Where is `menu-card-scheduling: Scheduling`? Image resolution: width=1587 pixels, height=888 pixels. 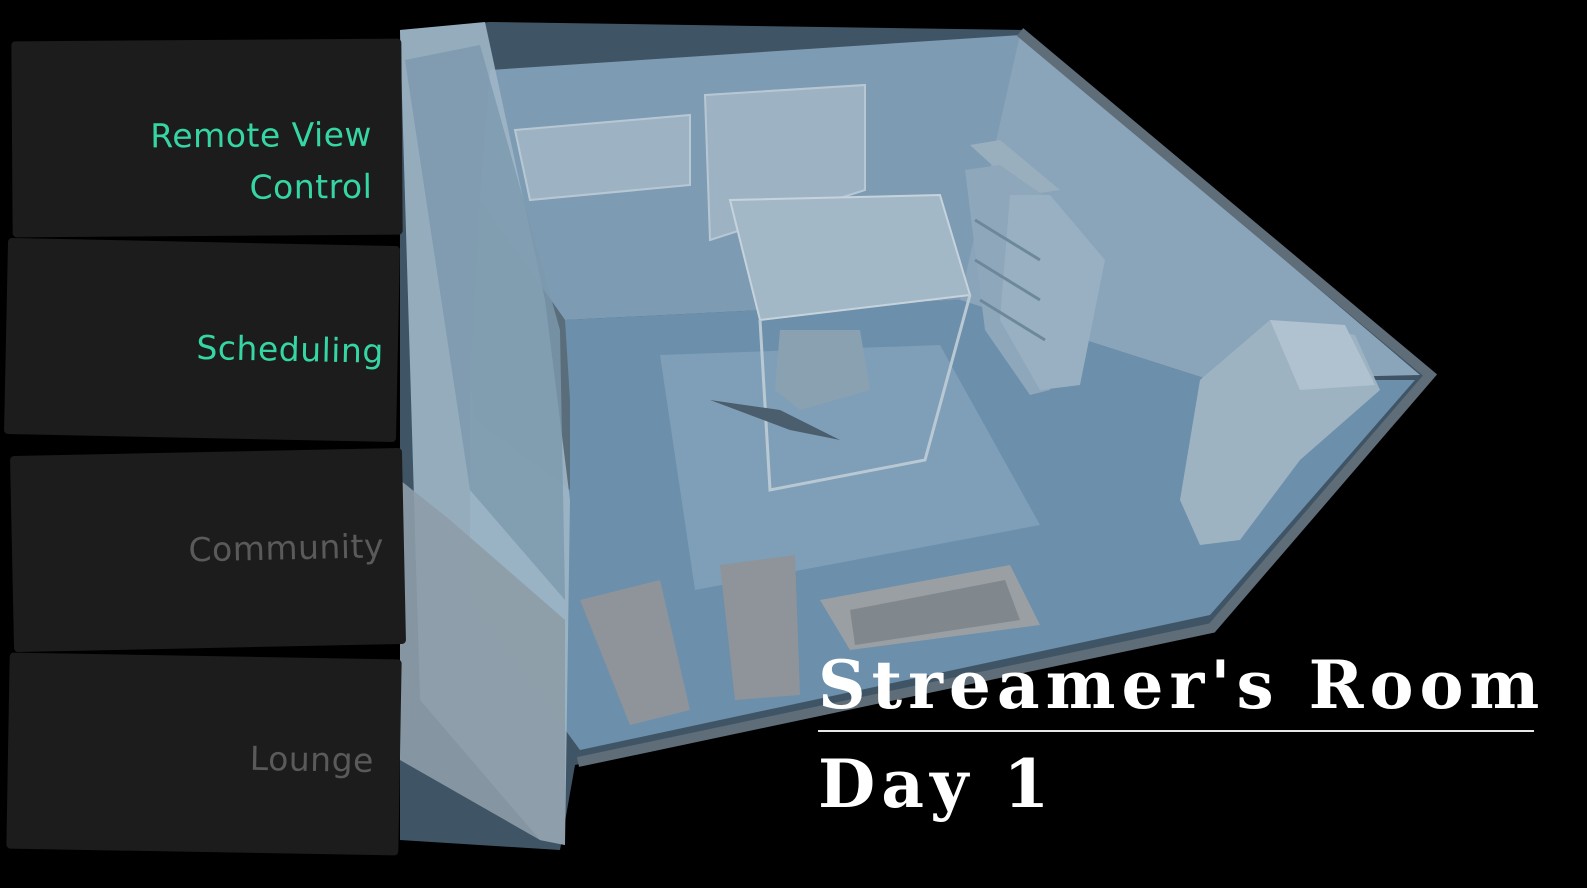 menu-card-scheduling: Scheduling is located at coordinates (202, 340).